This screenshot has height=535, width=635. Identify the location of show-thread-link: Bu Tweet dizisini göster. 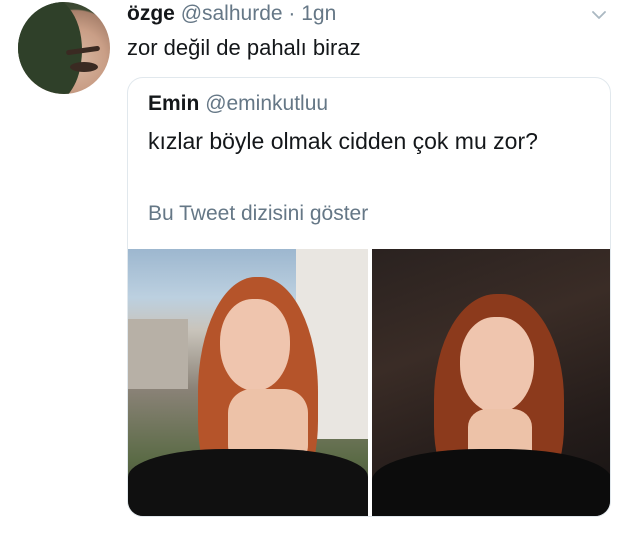
(258, 214).